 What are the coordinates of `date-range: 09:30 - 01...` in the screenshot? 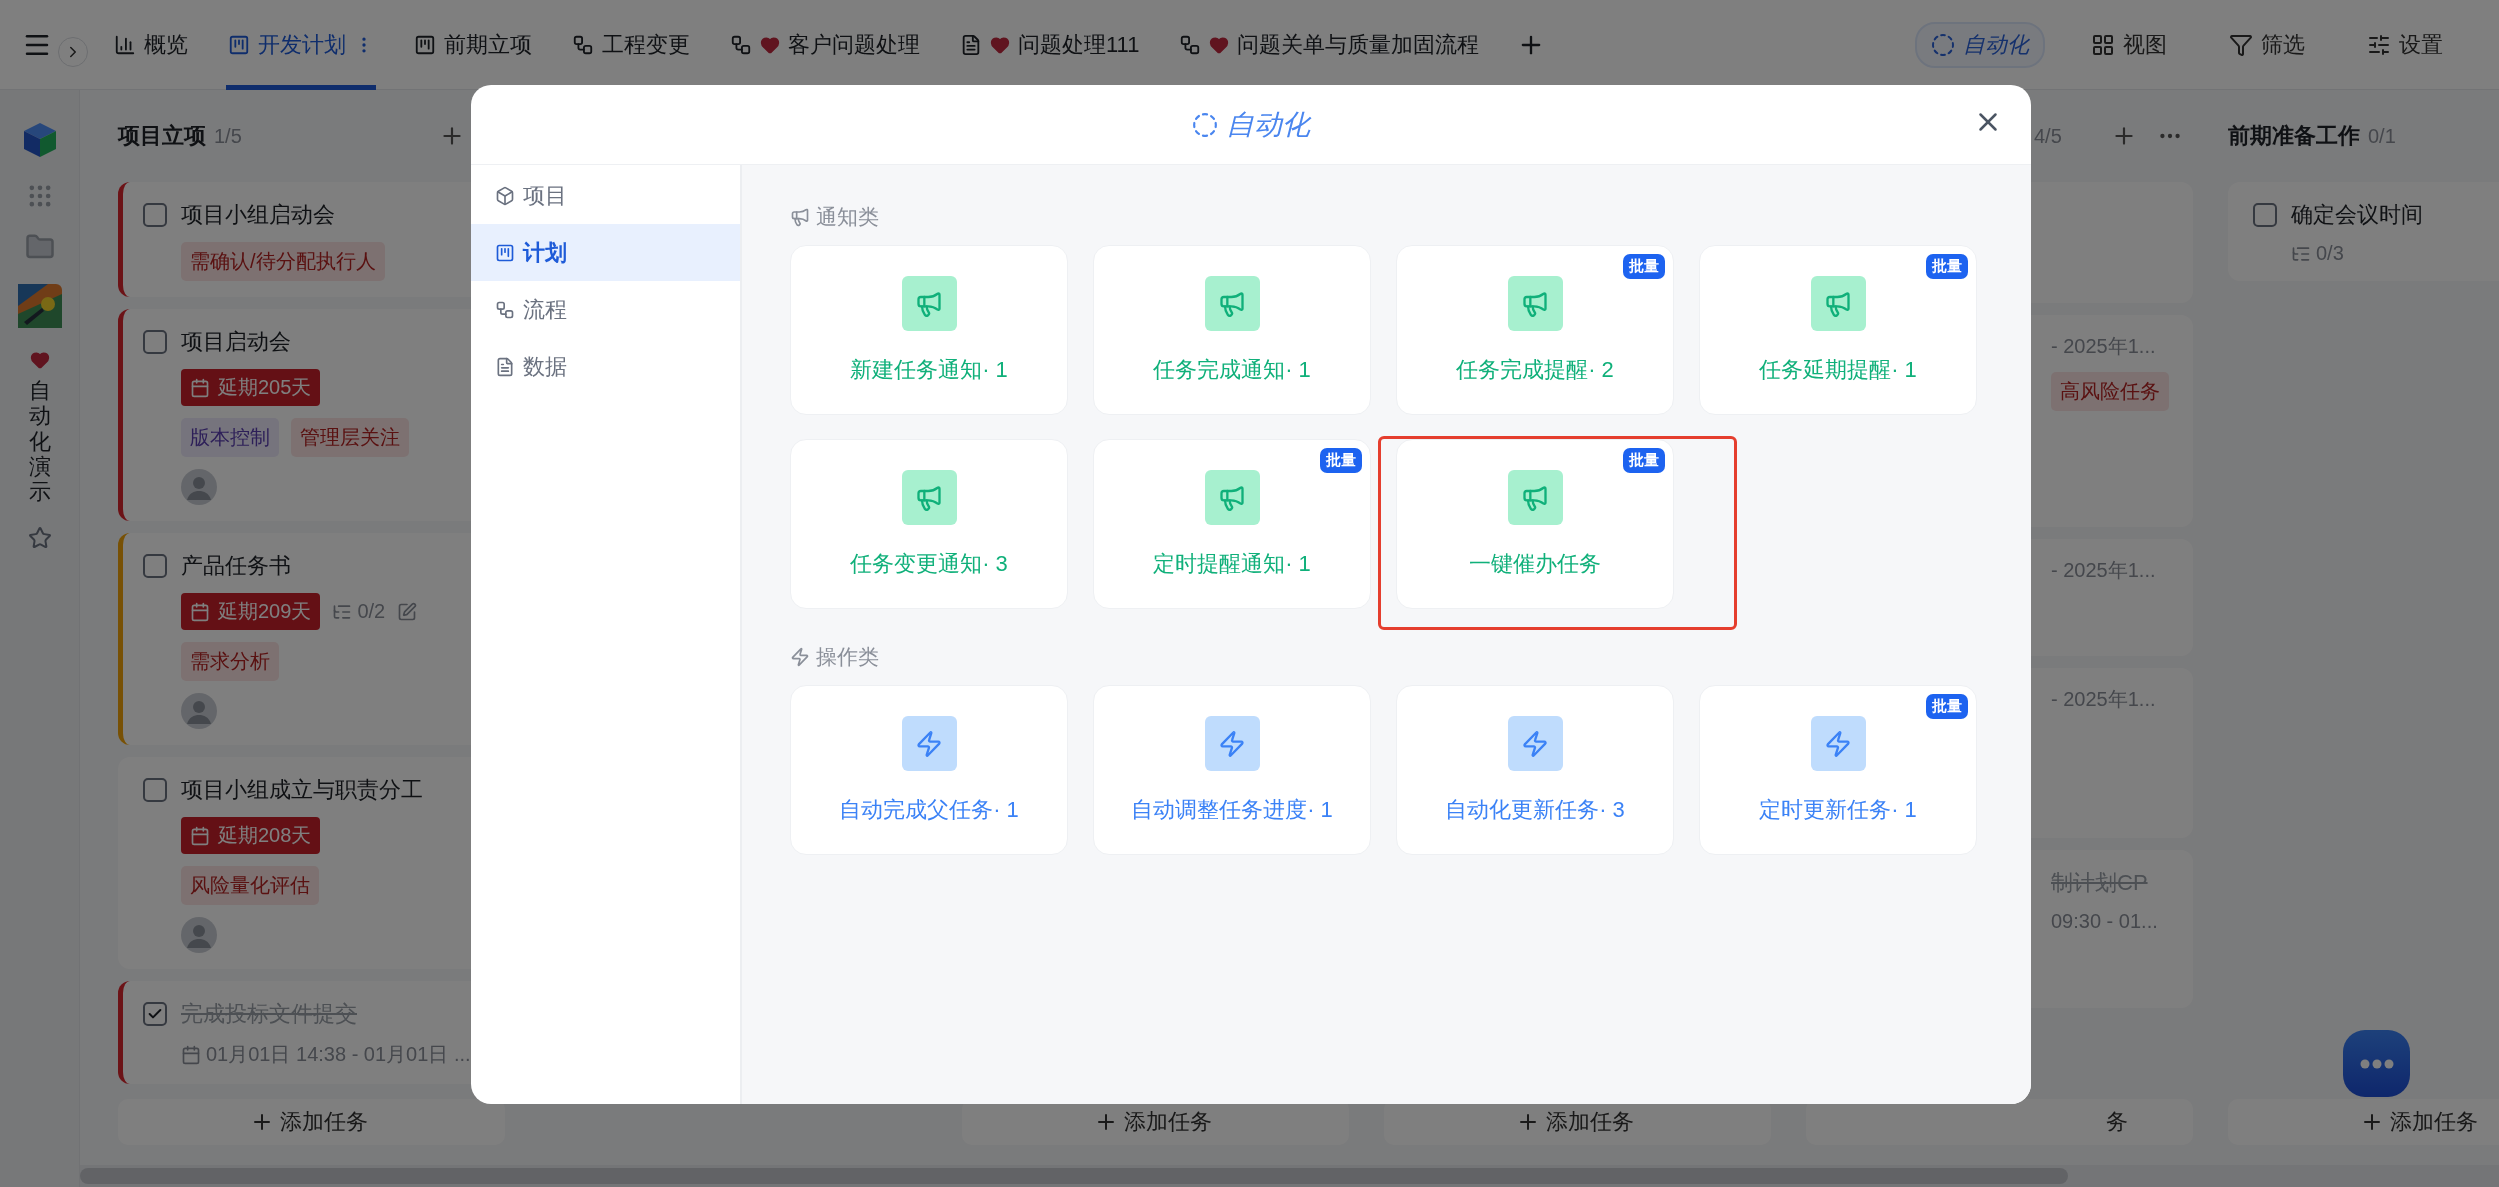 It's located at (2104, 921).